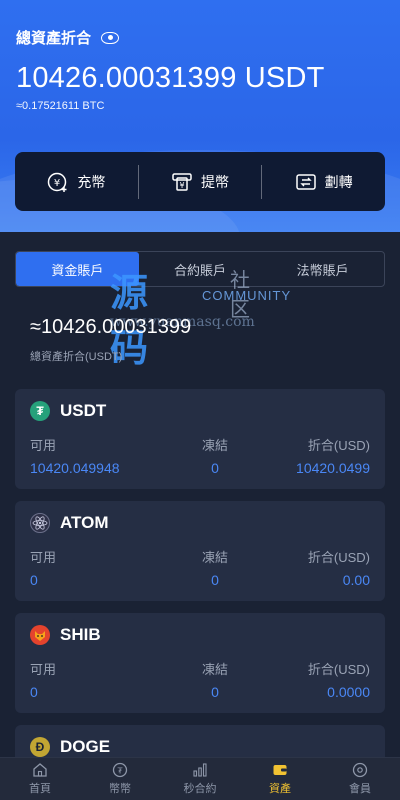 This screenshot has width=400, height=800. What do you see at coordinates (200, 789) in the screenshot?
I see `nav-label: 秒合約` at bounding box center [200, 789].